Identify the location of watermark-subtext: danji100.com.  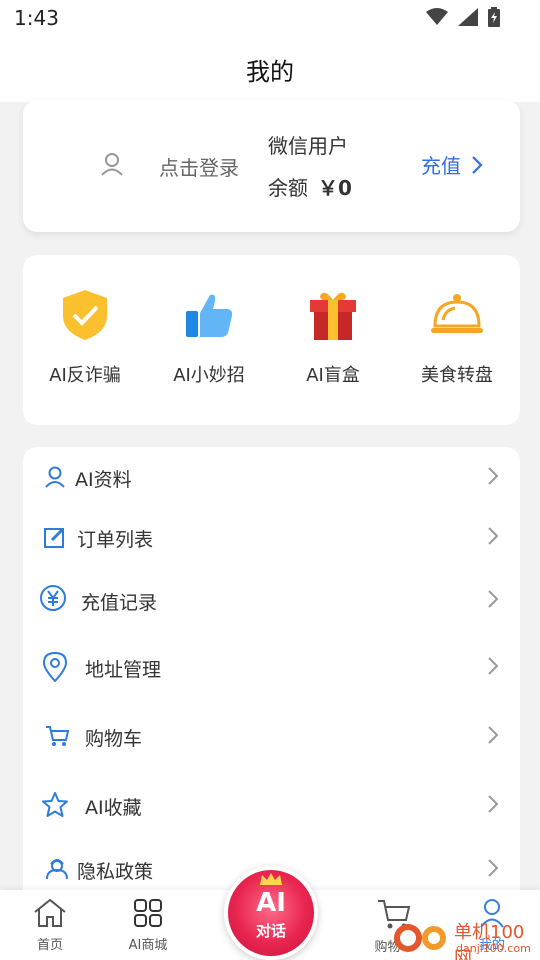
(493, 948).